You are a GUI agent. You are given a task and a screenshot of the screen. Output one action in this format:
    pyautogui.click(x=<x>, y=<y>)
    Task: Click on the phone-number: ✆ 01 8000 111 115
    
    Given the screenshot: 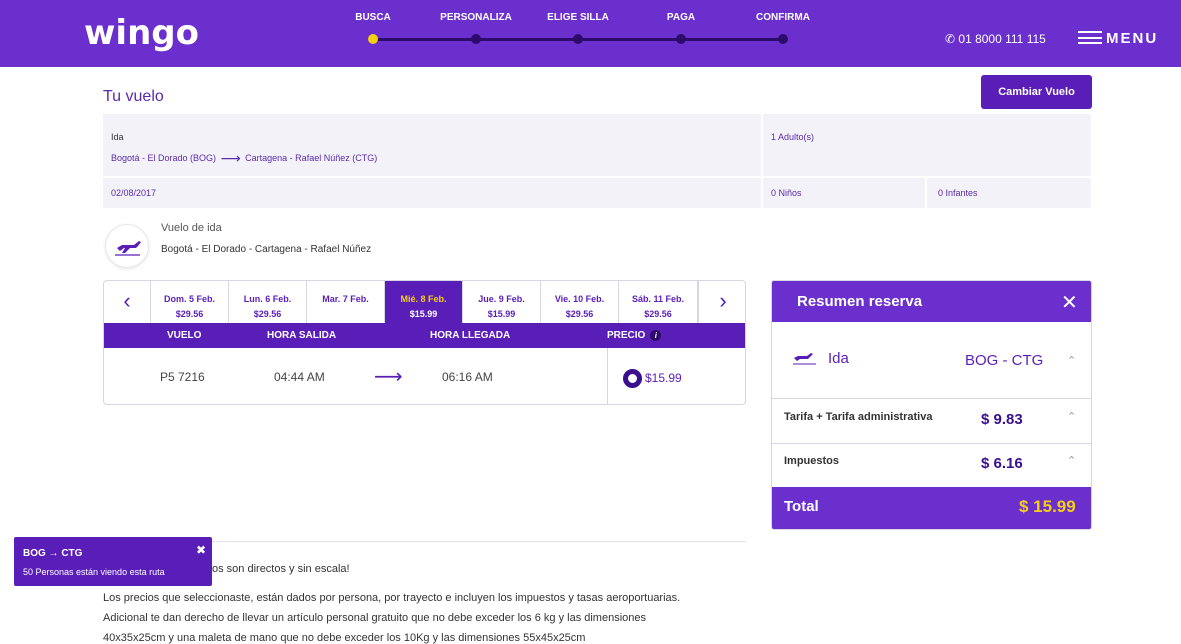 What is the action you would take?
    pyautogui.click(x=995, y=39)
    